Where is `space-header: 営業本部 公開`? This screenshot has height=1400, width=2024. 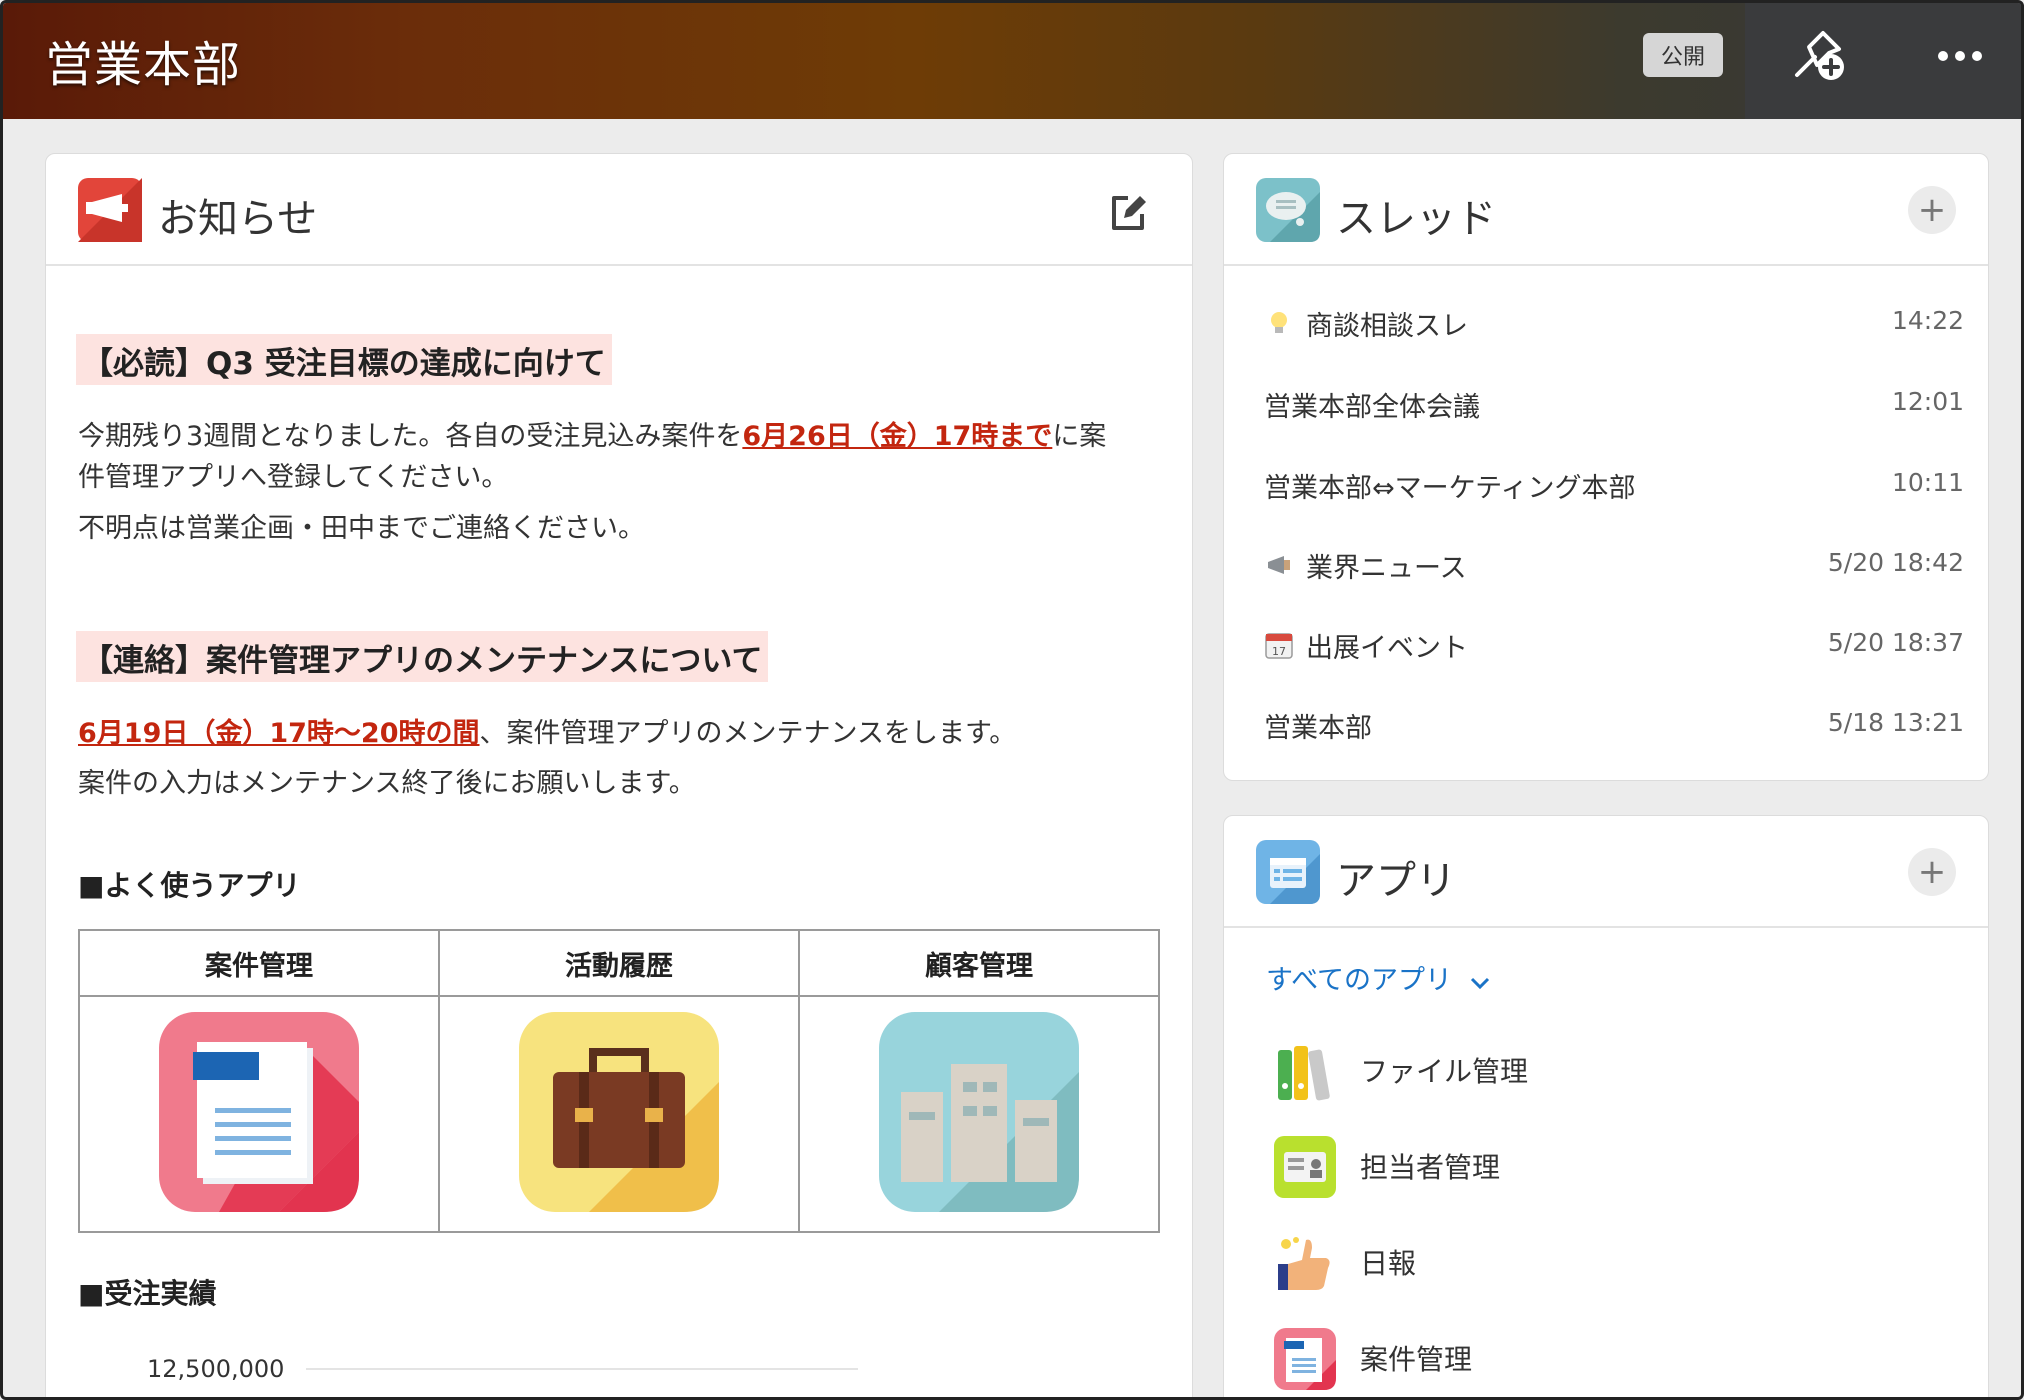
space-header: 営業本部 公開 is located at coordinates (1012, 61).